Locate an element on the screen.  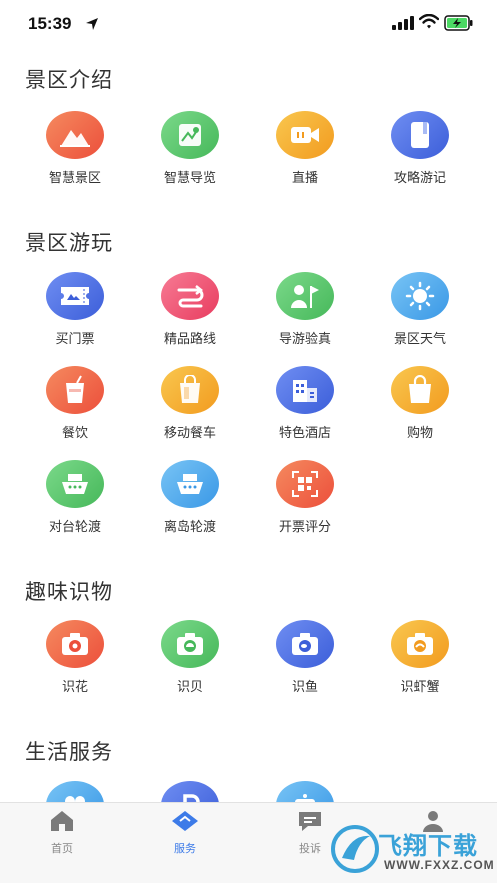
food-bag-icon is located at coordinates (190, 390).